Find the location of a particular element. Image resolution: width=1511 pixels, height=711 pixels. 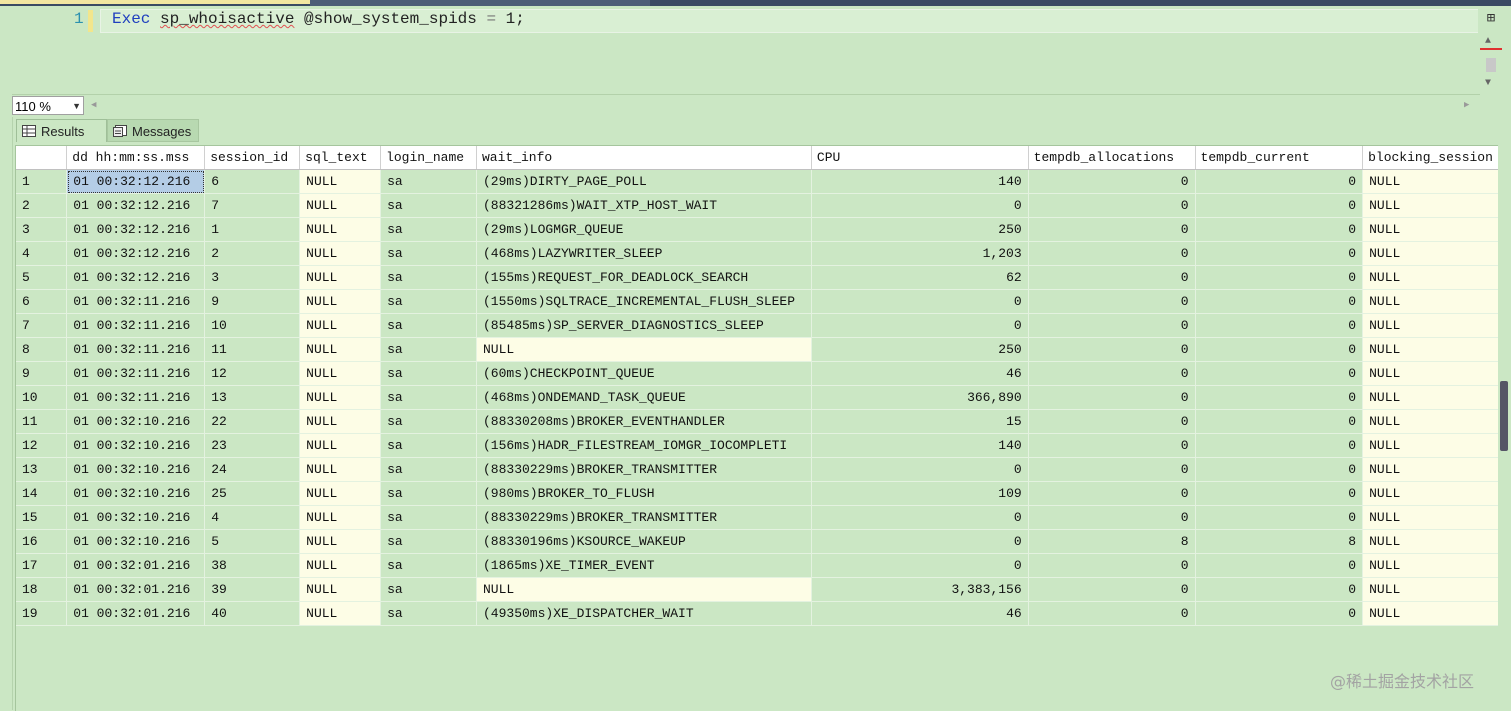

wait-info-cell: (88330229ms)BROKER_TRANSMITTER is located at coordinates (644, 517).